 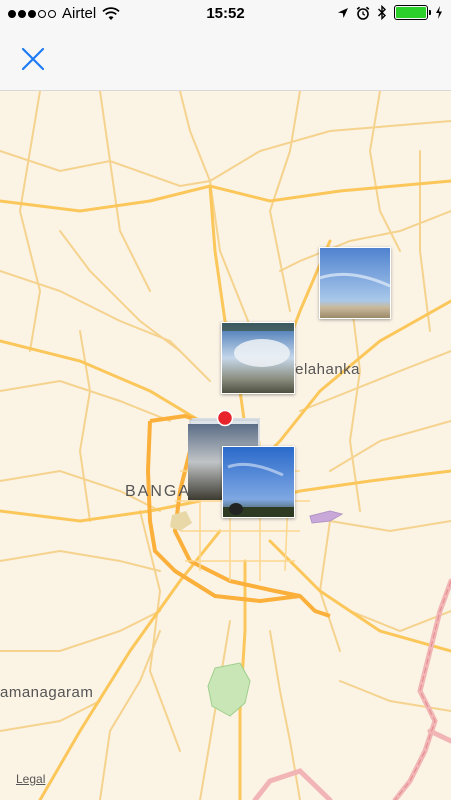 What do you see at coordinates (343, 12) in the screenshot?
I see `location-arrow-icon` at bounding box center [343, 12].